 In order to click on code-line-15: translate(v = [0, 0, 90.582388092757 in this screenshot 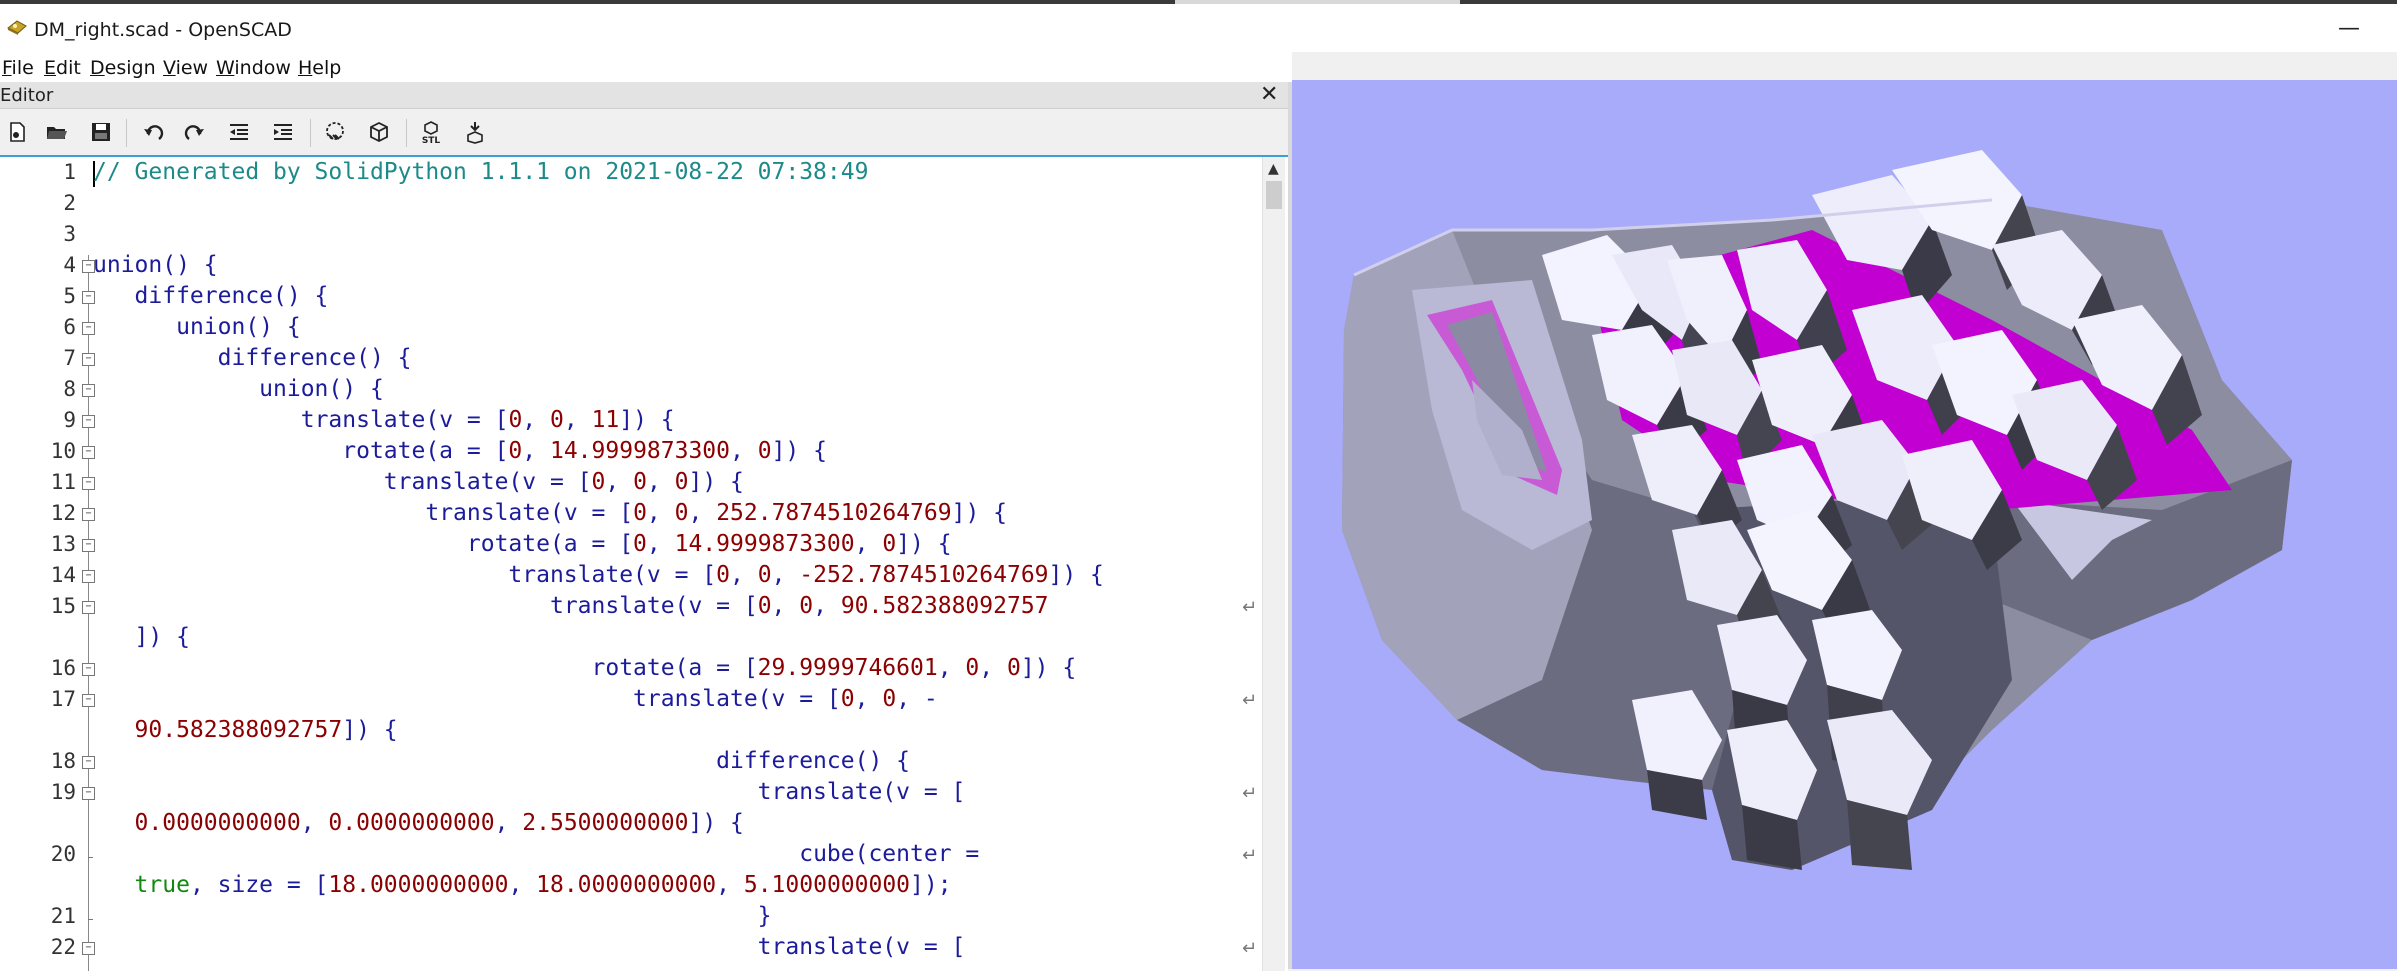, I will do `click(799, 606)`.